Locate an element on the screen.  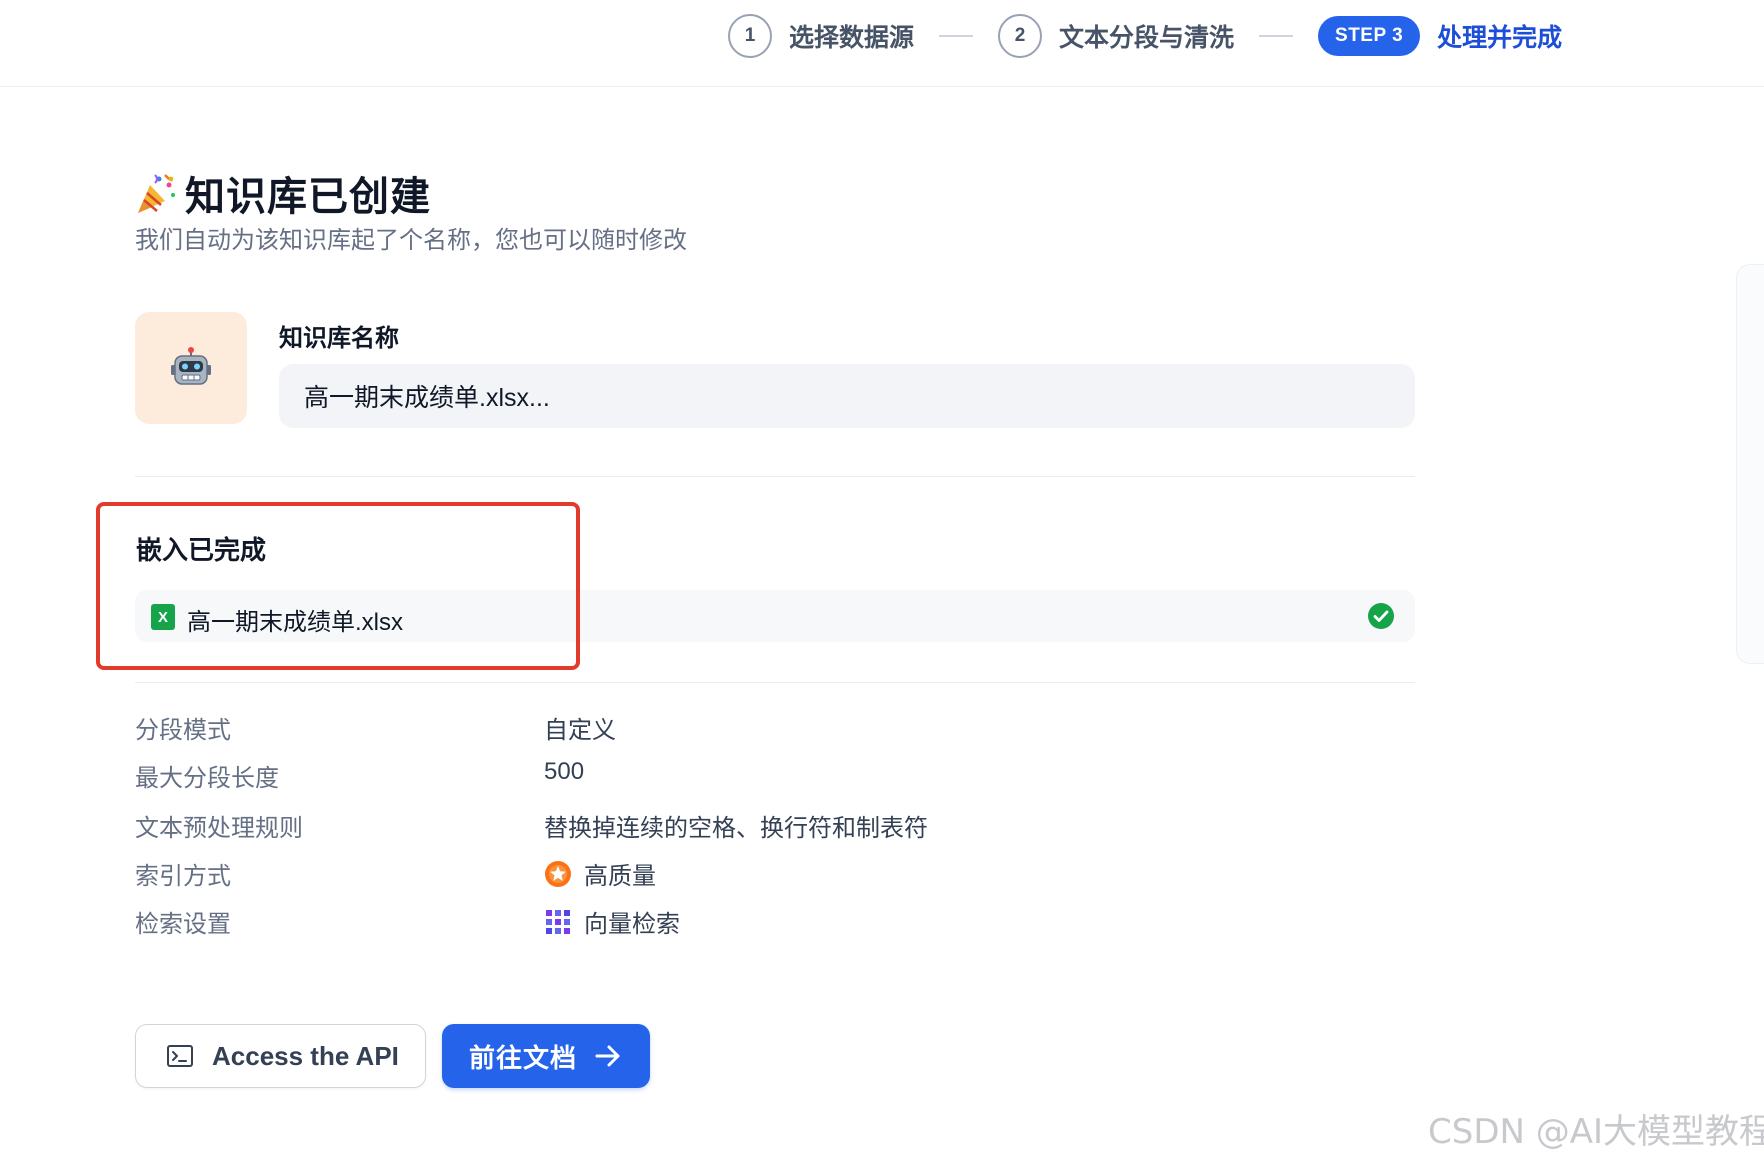
arrow-right-icon is located at coordinates (607, 1056).